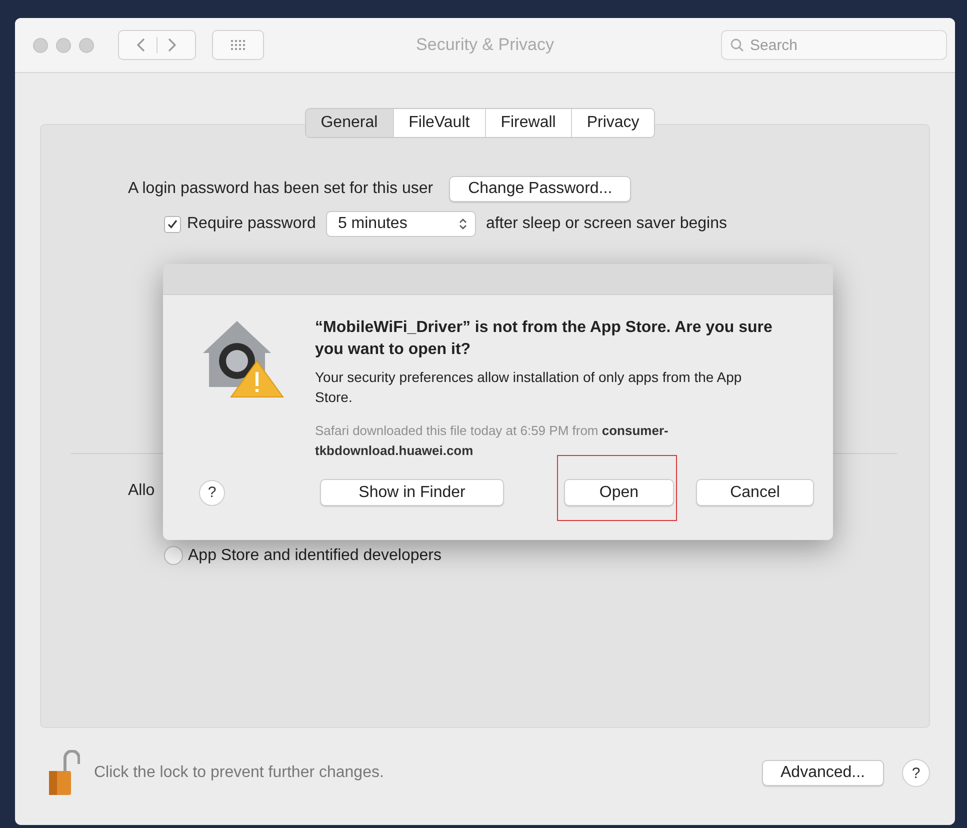 This screenshot has width=967, height=828. I want to click on close-window-button, so click(40, 45).